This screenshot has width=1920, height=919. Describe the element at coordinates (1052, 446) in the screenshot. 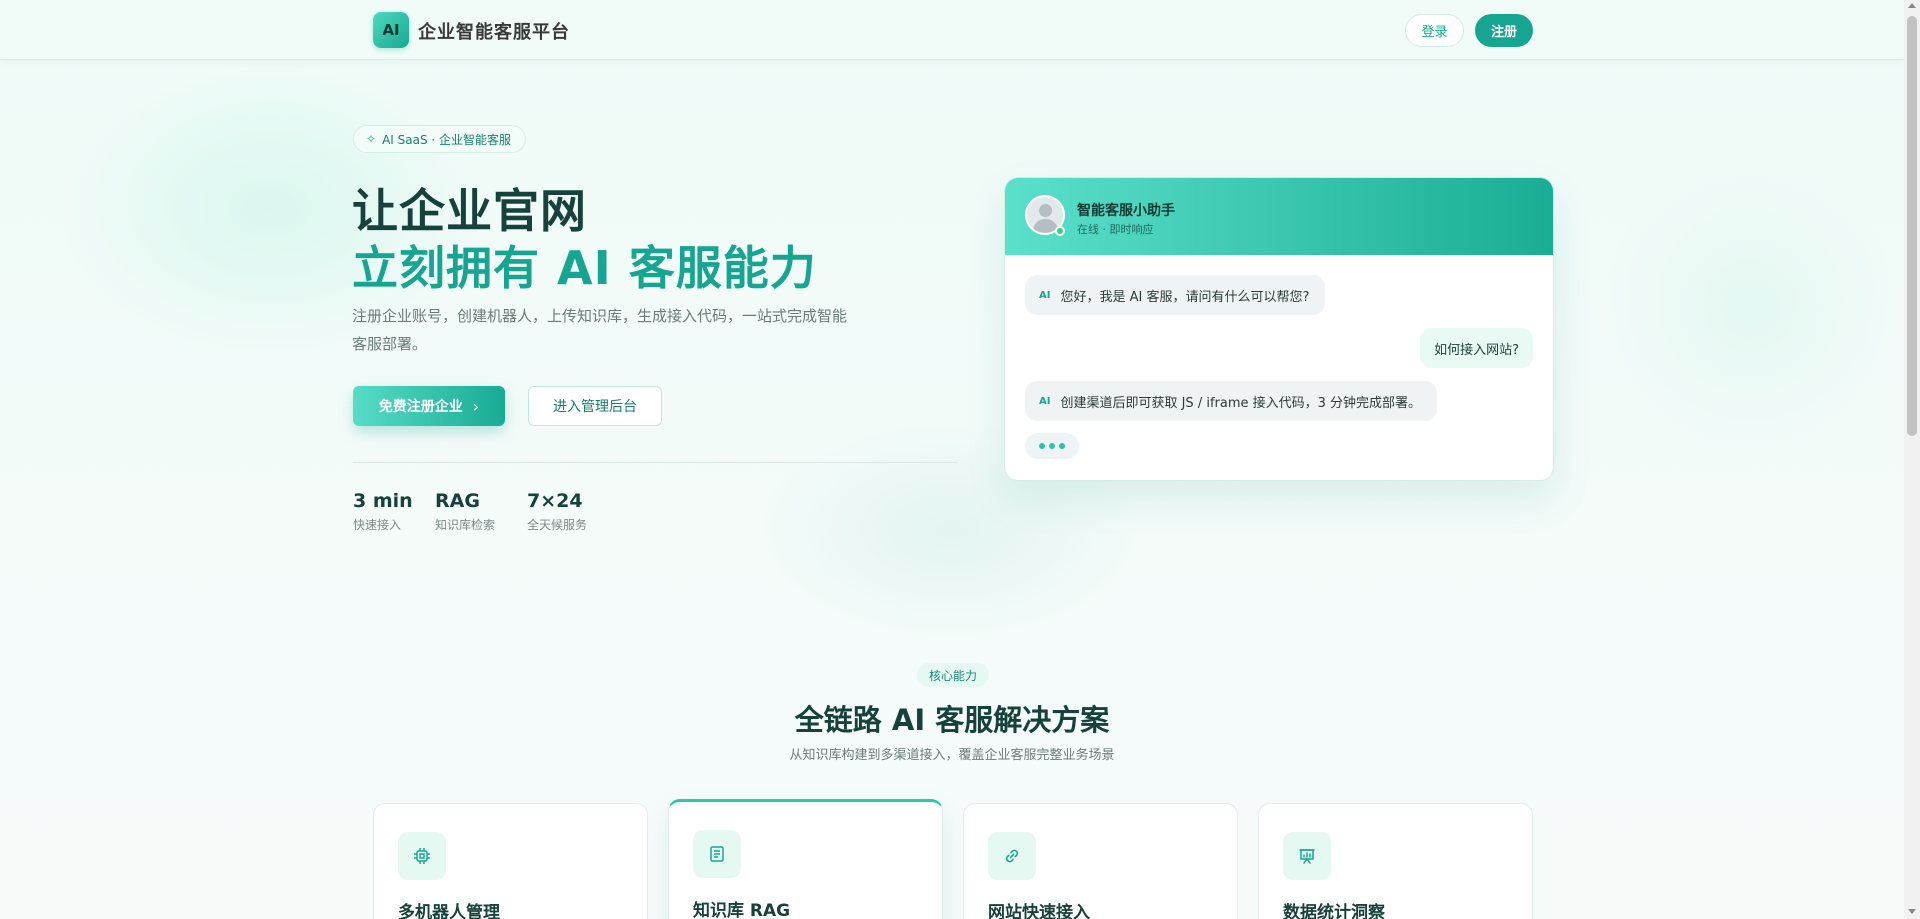

I see `typing-indicator` at that location.